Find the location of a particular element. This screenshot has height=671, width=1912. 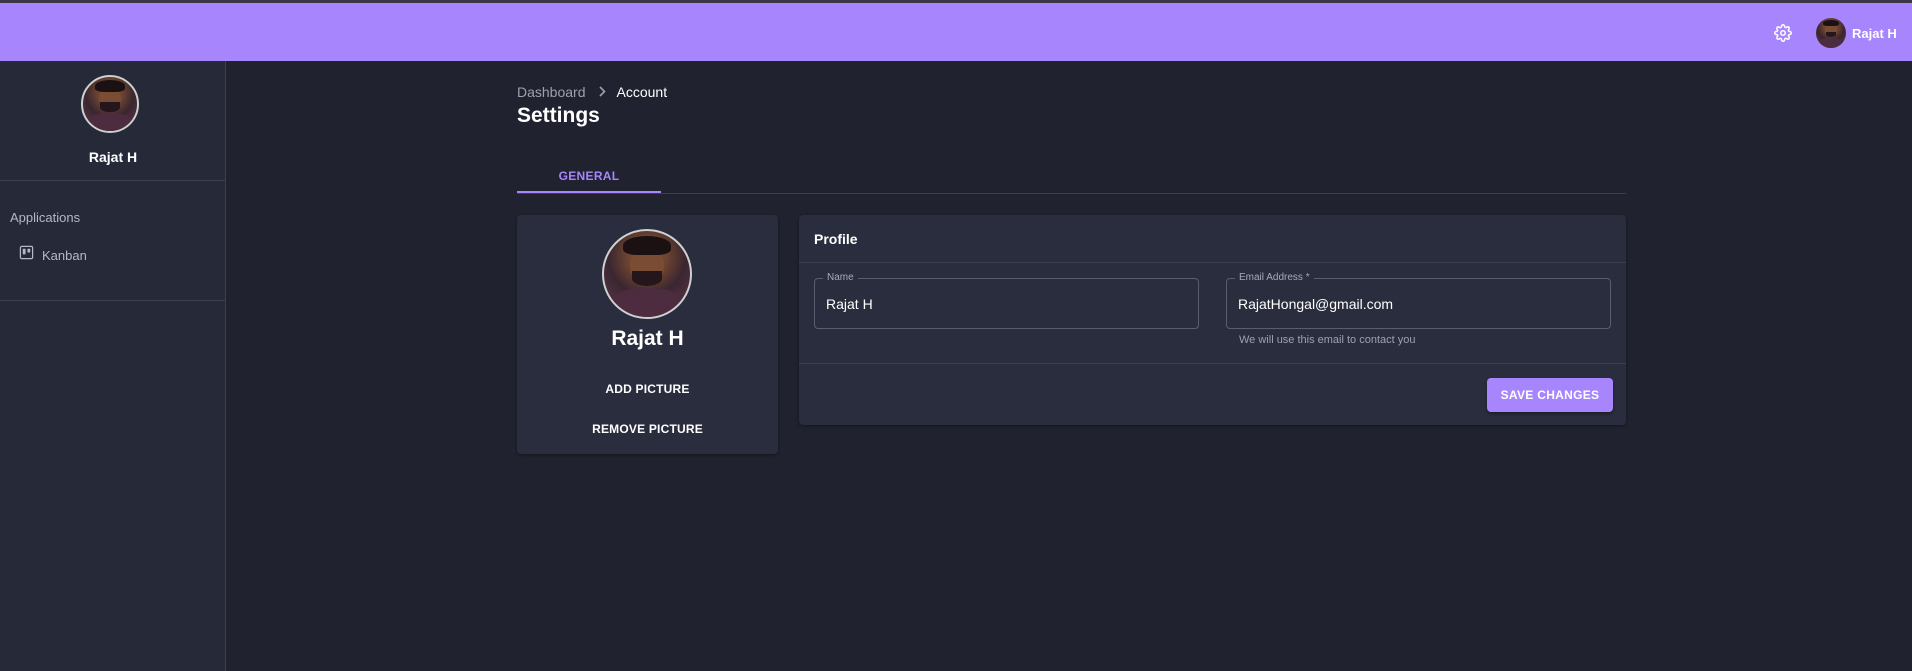

email-field: Email Address * is located at coordinates (1418, 300).